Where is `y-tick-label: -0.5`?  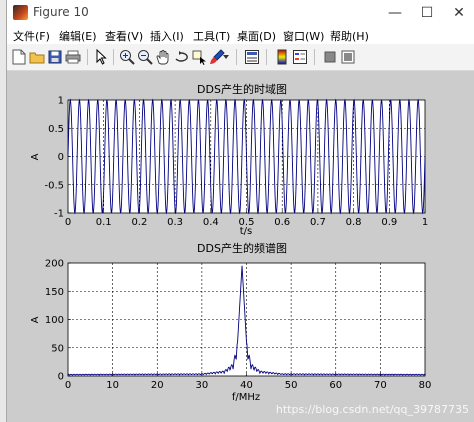
y-tick-label: -0.5 is located at coordinates (54, 185).